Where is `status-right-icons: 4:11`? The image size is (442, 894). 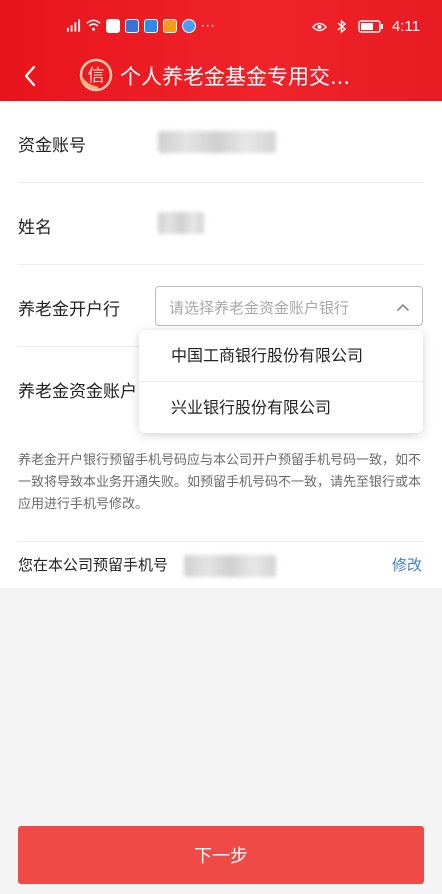 status-right-icons: 4:11 is located at coordinates (365, 26).